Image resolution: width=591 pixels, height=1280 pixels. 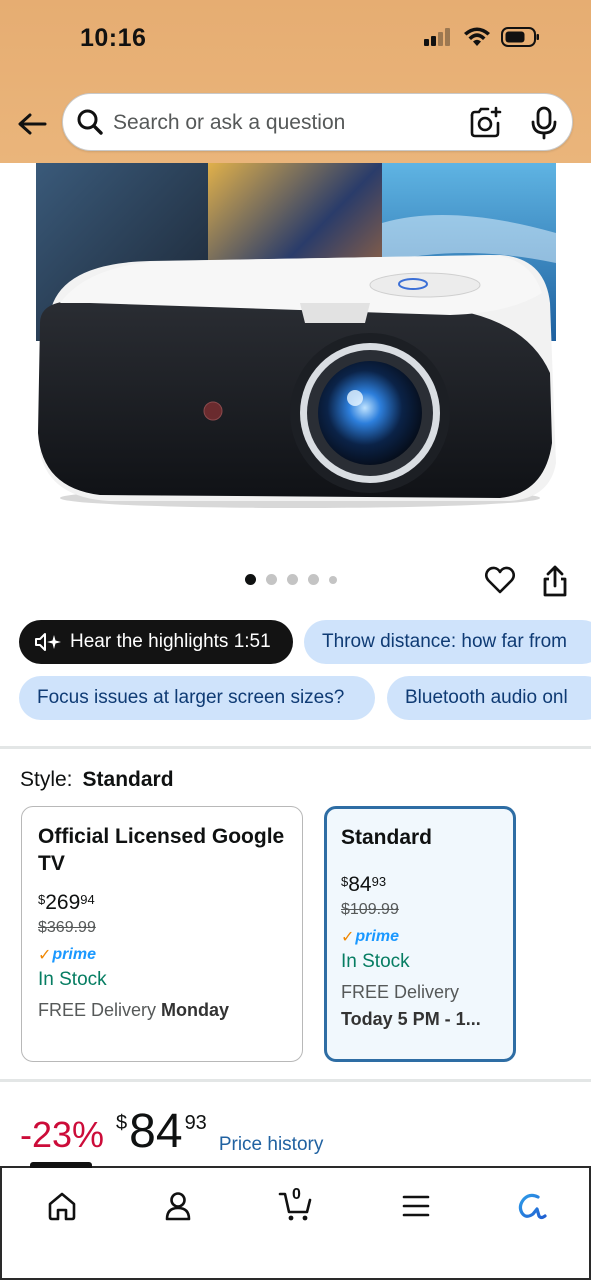 I want to click on search-input, so click(x=283, y=123).